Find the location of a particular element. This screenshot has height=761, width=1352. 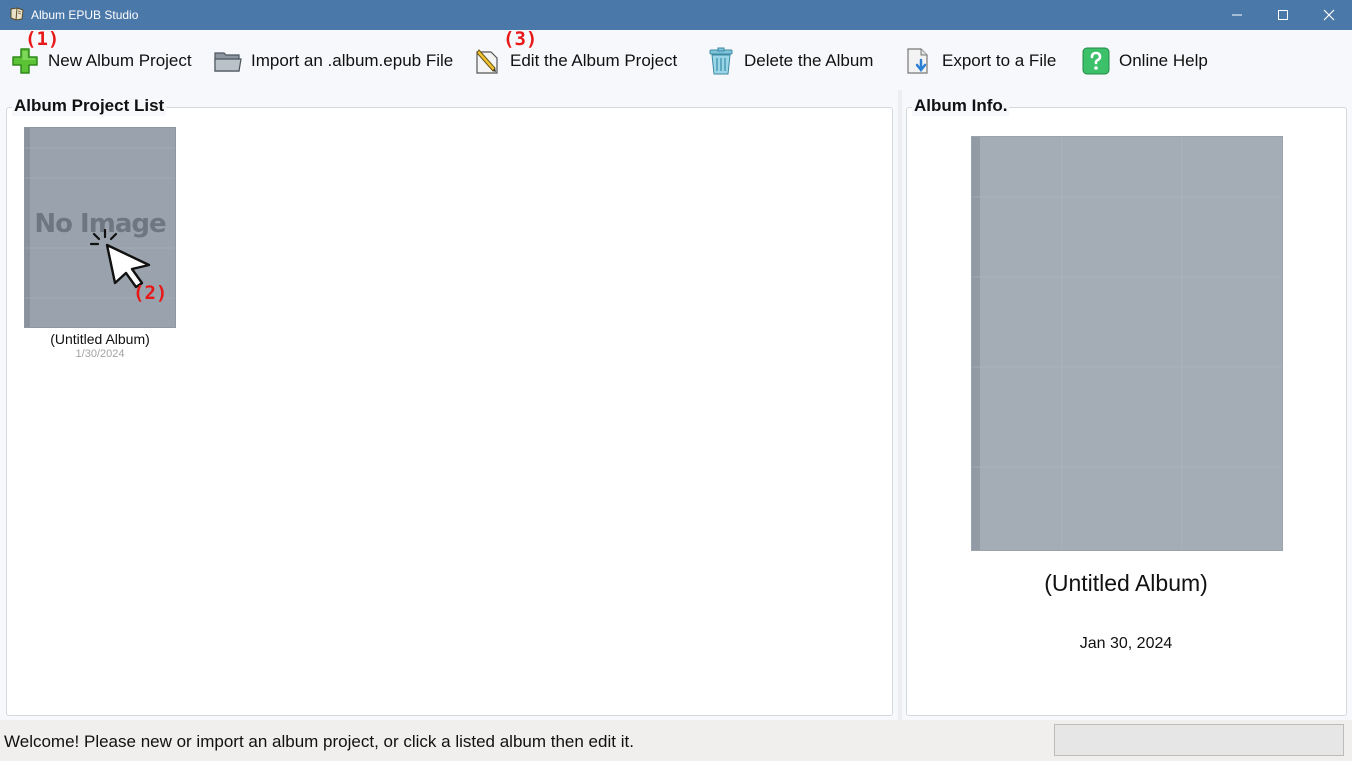

annotation-marker-2: (2) is located at coordinates (150, 293).